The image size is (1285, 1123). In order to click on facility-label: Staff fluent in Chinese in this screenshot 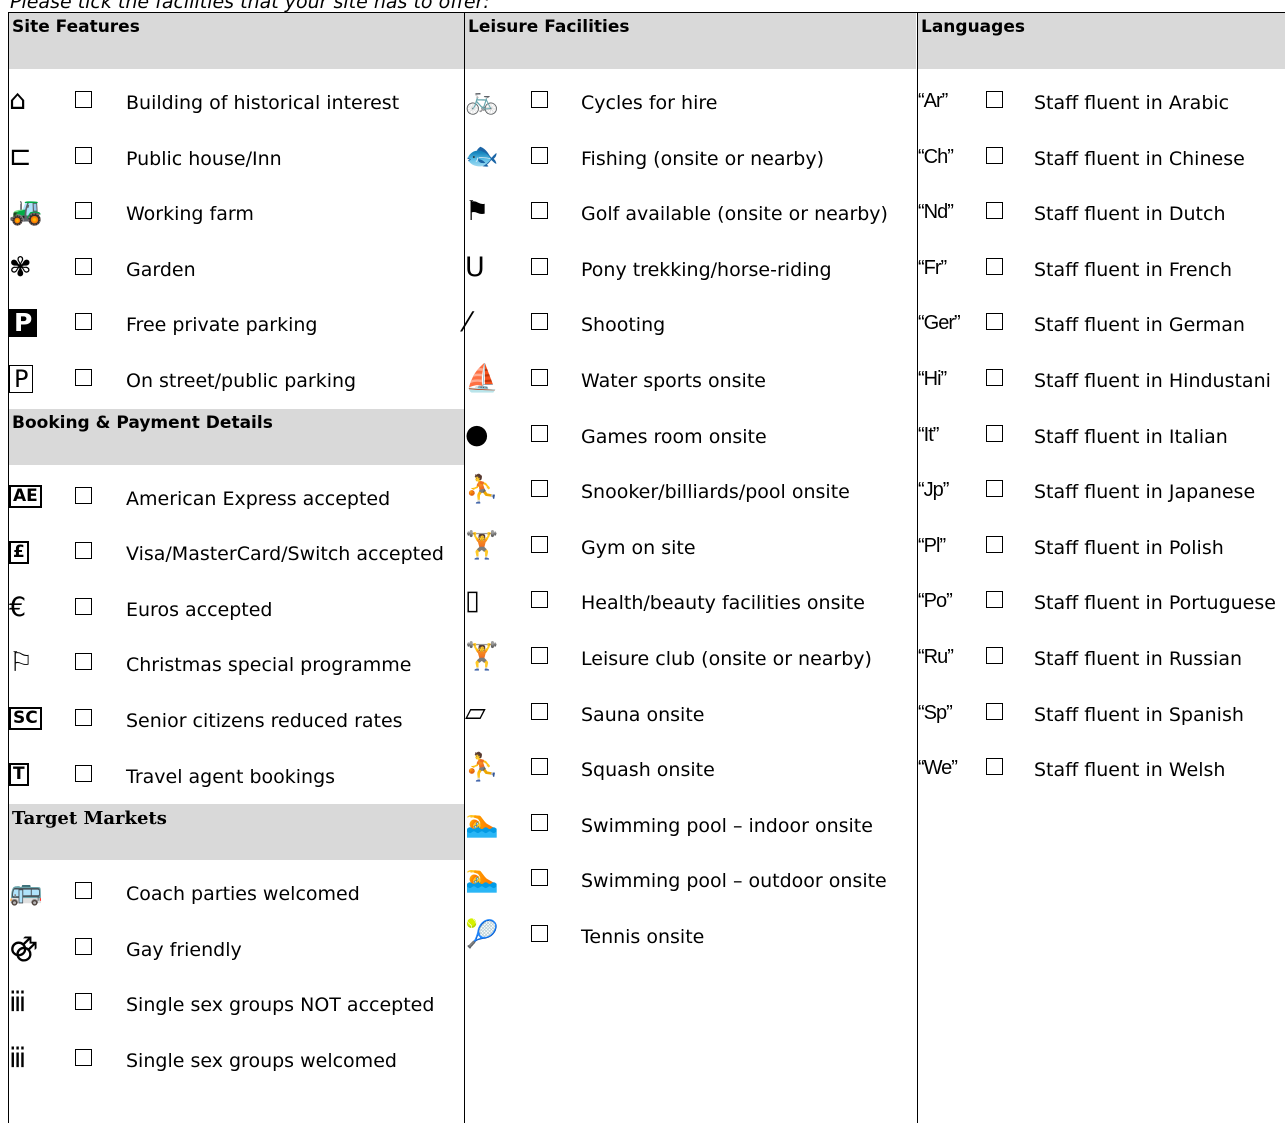, I will do `click(1139, 158)`.